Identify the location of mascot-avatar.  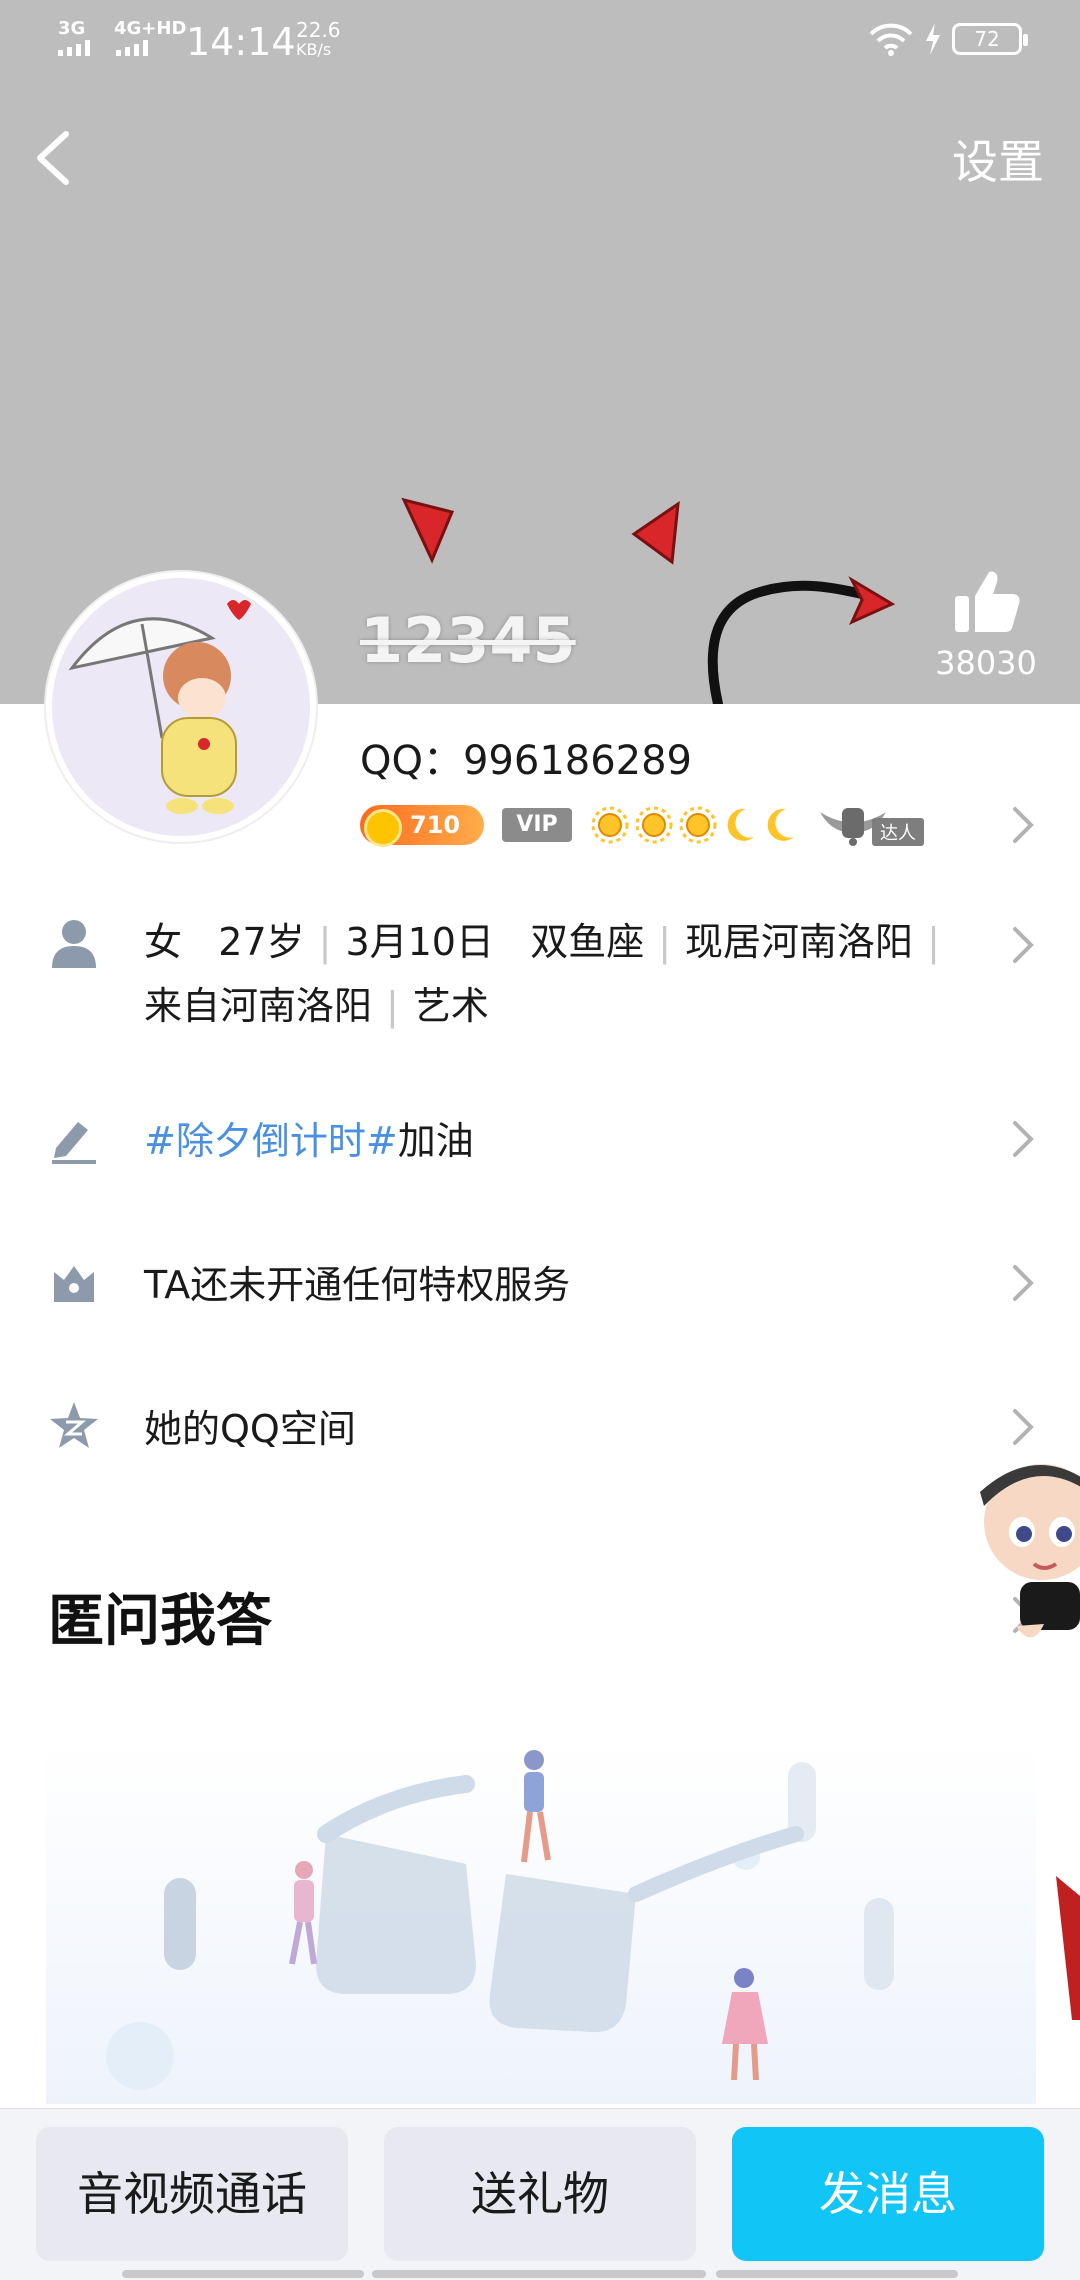
(1018, 1728).